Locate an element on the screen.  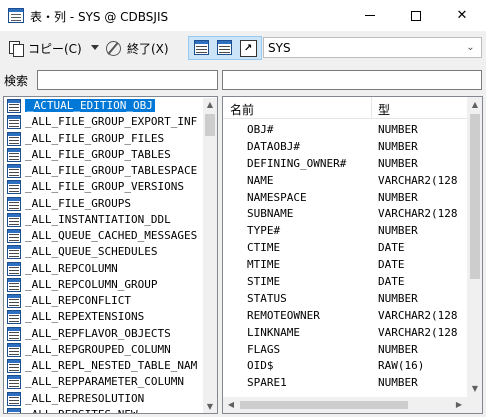
shortcut-button: ↗ is located at coordinates (248, 48).